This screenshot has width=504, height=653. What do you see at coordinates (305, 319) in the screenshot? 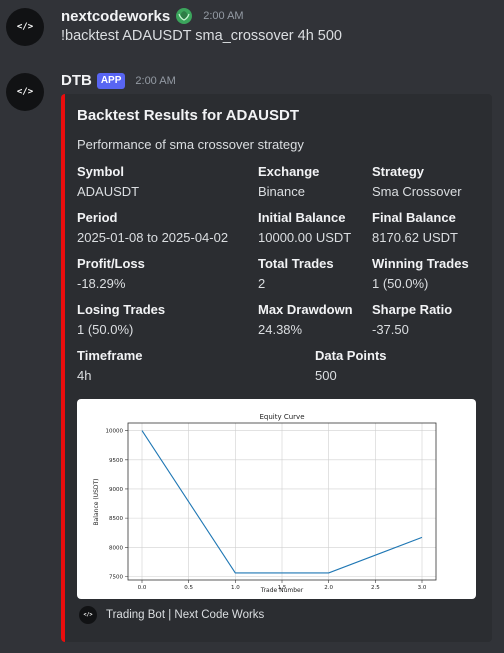
I see `field-max-drawdown: Max Drawdown 24.38%` at bounding box center [305, 319].